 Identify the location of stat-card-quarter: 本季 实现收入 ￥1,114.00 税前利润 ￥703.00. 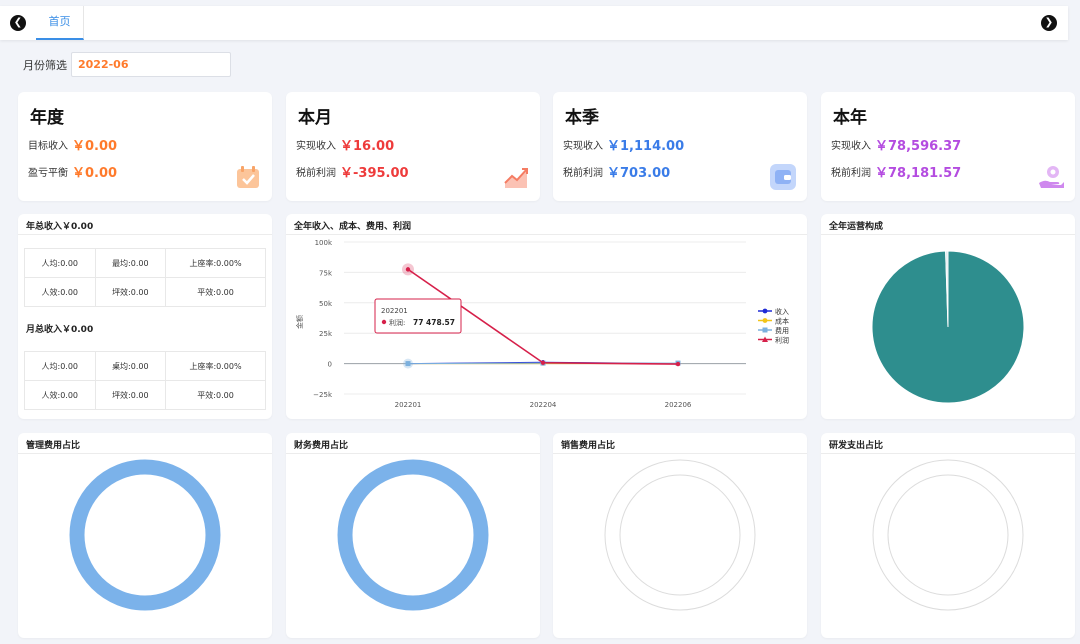
(680, 146).